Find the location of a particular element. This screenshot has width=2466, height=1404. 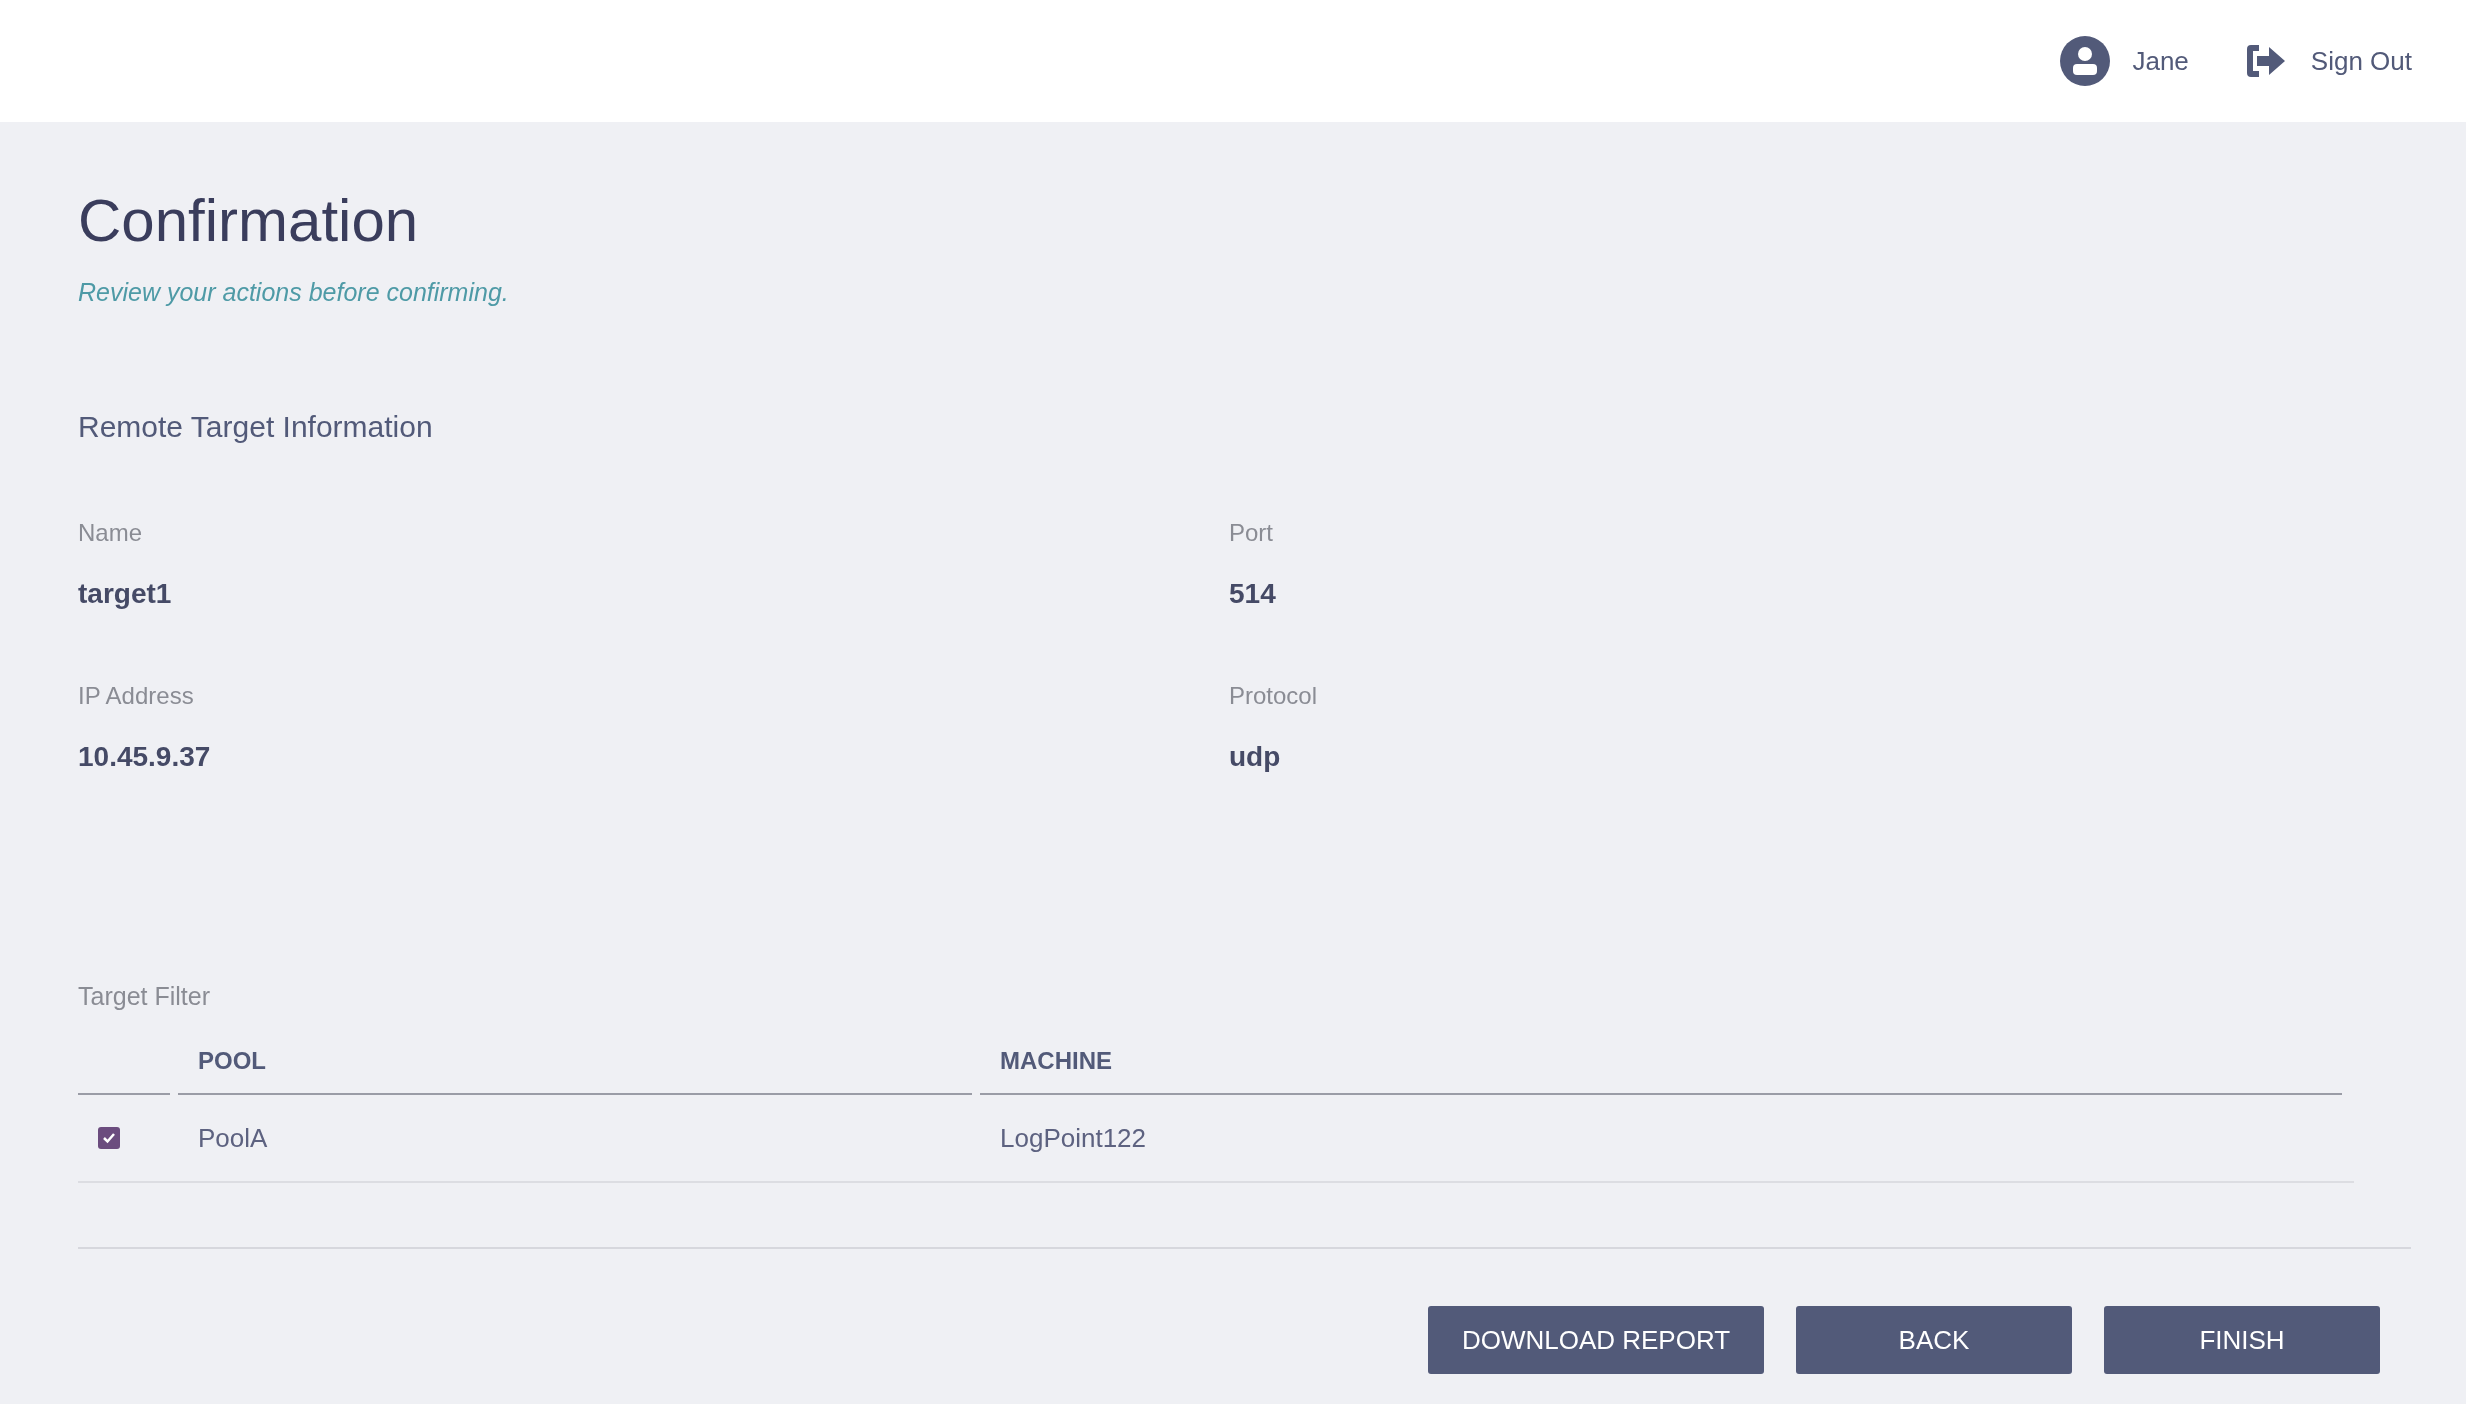

user-avatar-icon is located at coordinates (2085, 61).